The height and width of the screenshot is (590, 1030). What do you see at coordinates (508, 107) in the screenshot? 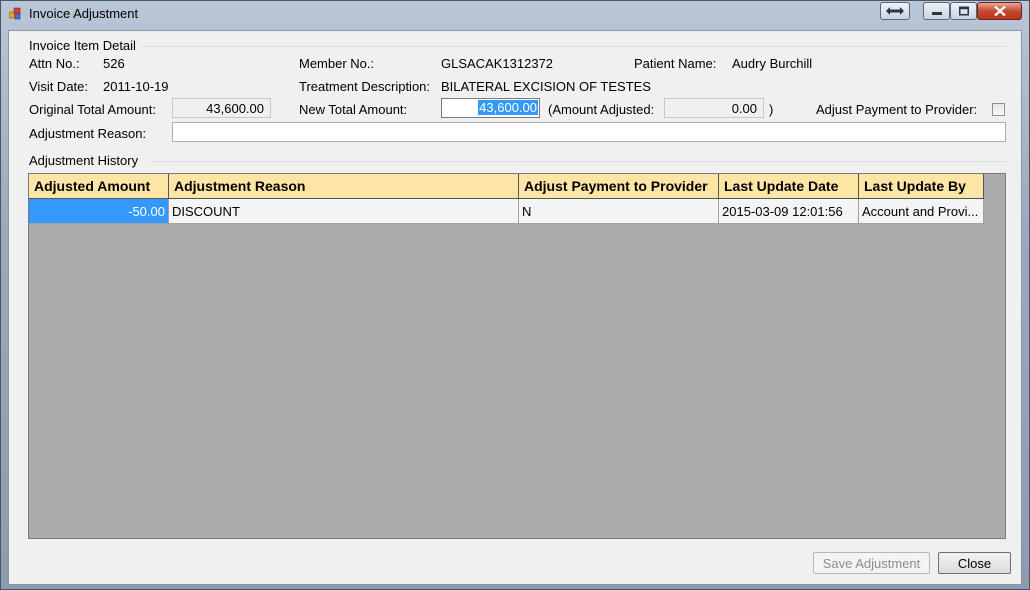
I see `new-total-amount-selected-text: 43,600.00` at bounding box center [508, 107].